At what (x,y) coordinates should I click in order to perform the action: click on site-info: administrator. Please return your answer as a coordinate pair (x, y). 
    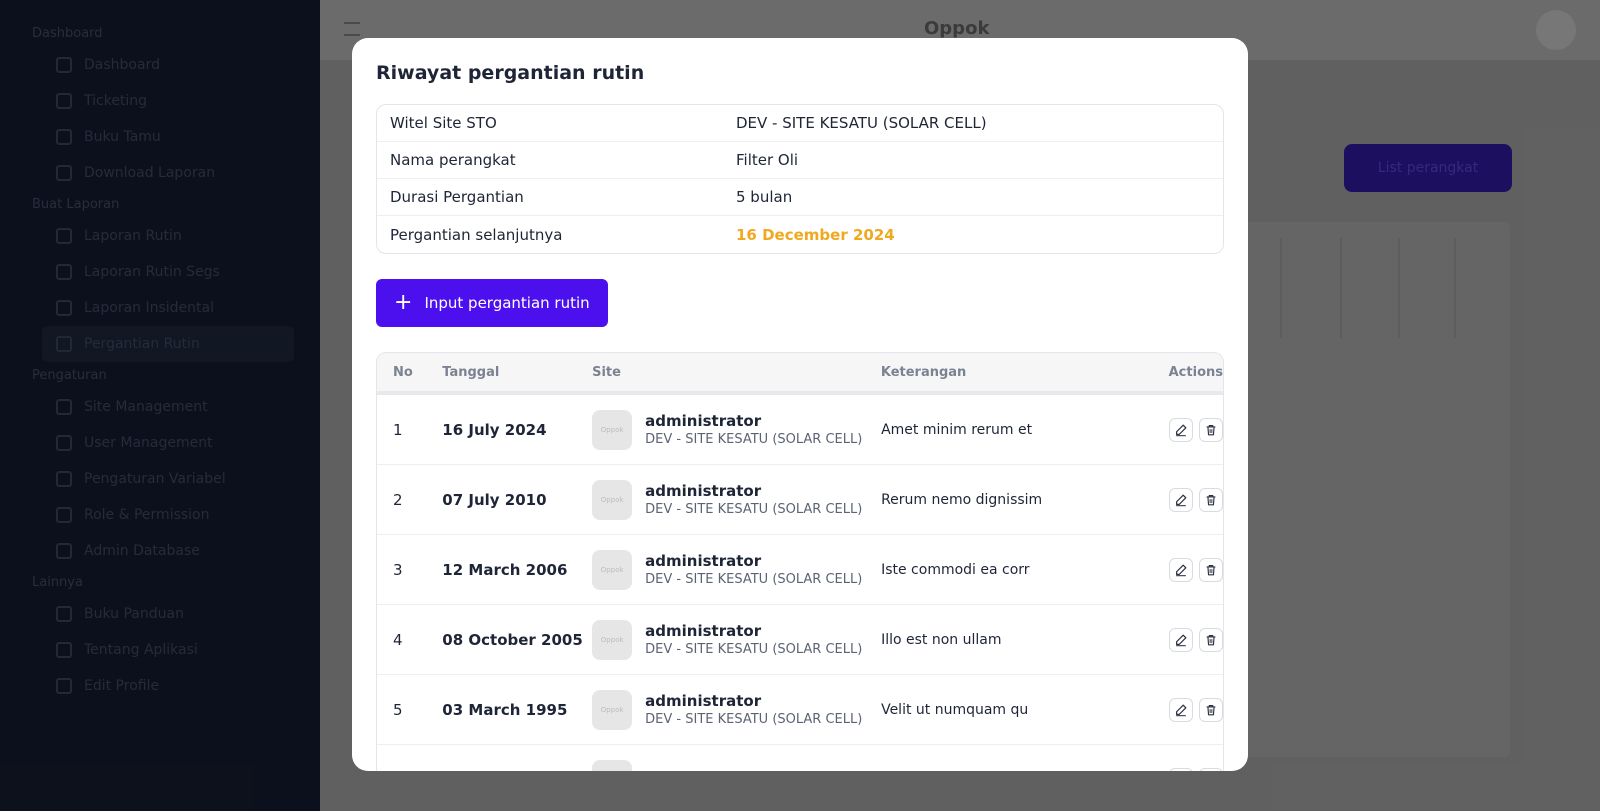
    Looking at the image, I should click on (703, 771).